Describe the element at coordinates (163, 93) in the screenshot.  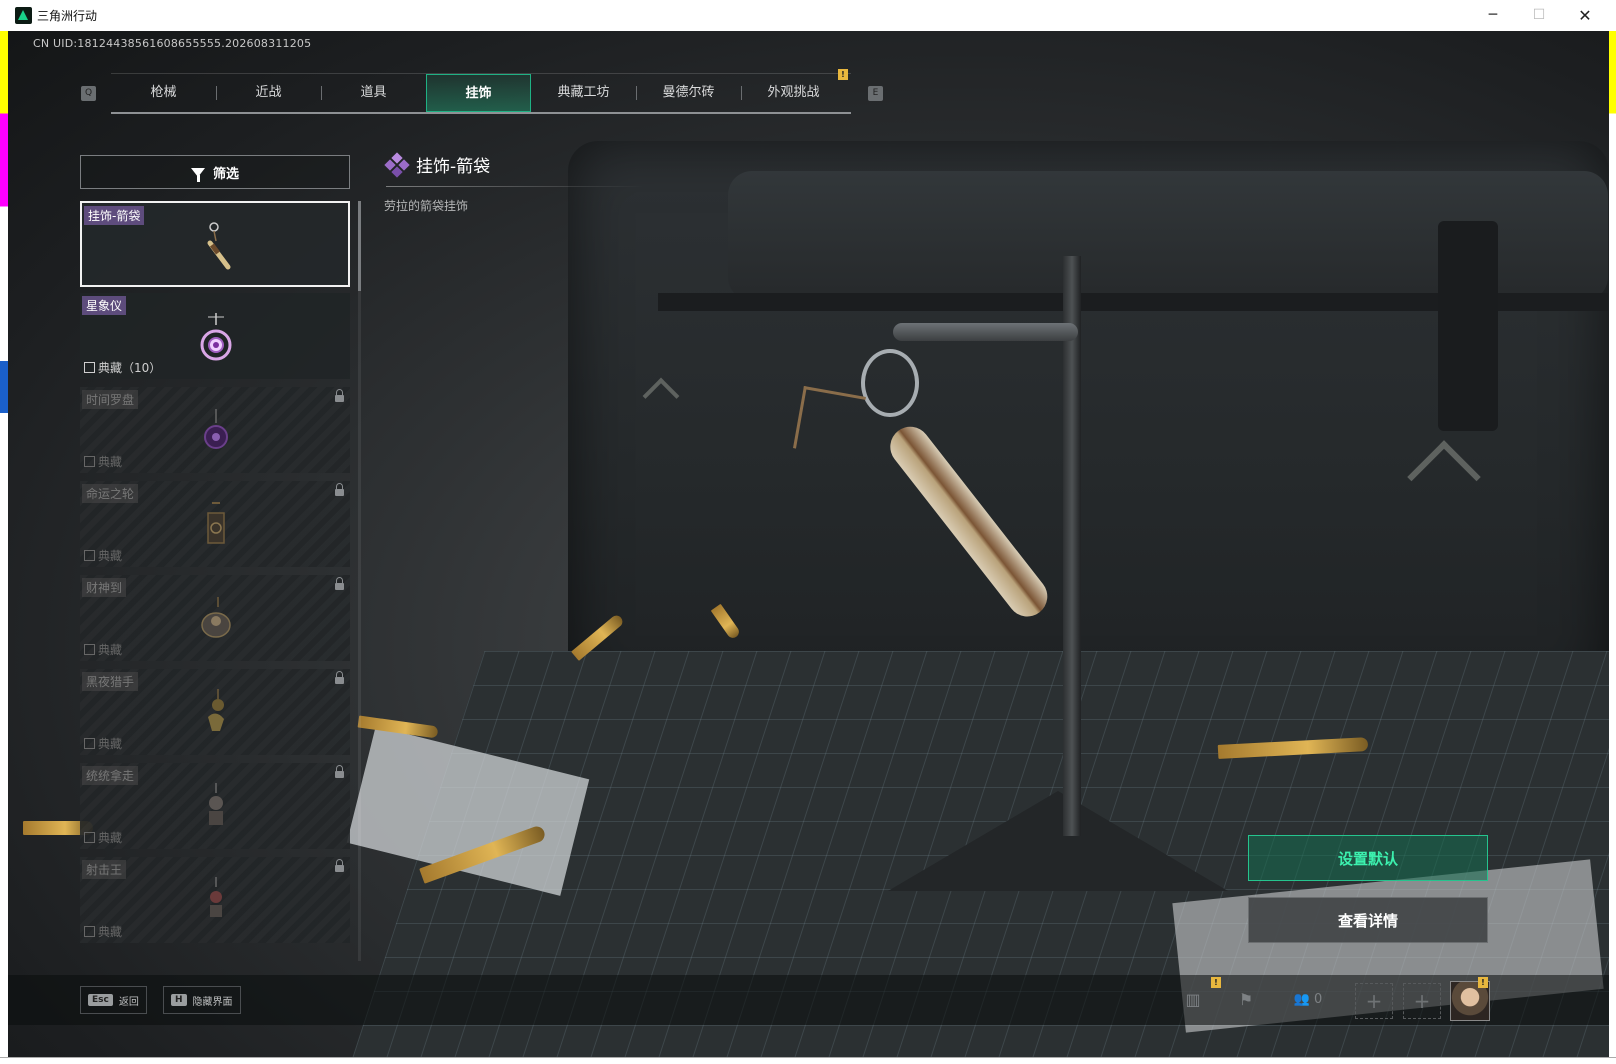
I see `tab-firearms: 枪械` at that location.